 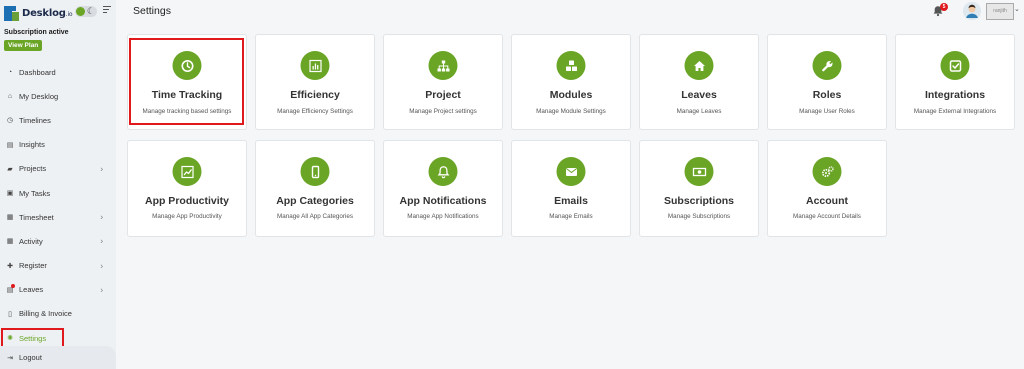 I want to click on card-description: Manage Leaves, so click(x=699, y=111).